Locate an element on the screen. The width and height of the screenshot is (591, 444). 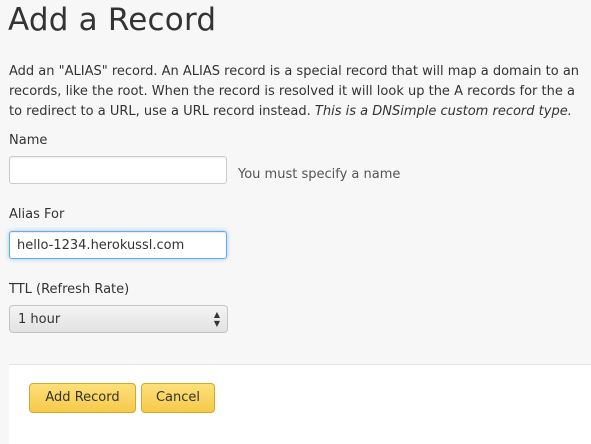
alias-for-input is located at coordinates (118, 245).